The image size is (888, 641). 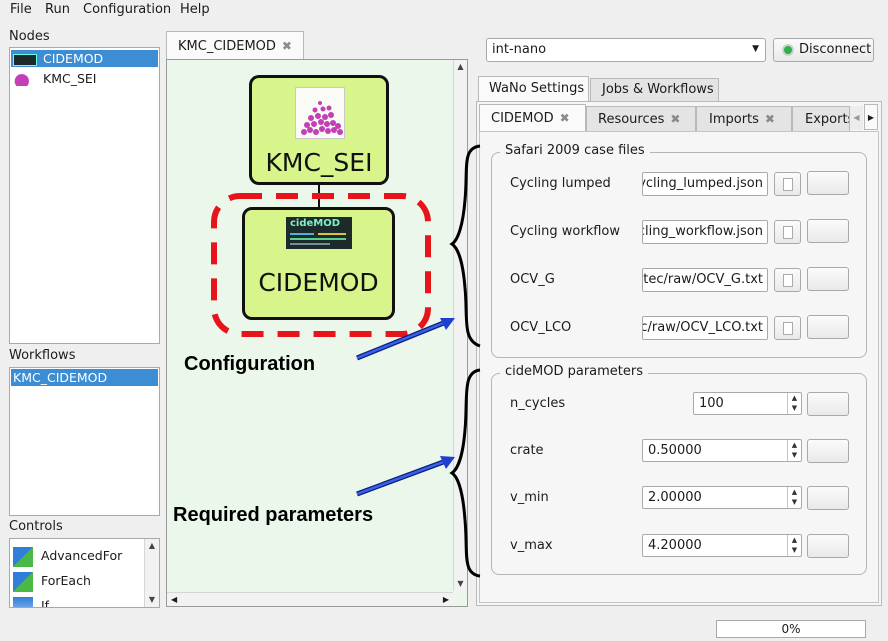 I want to click on v-max-spinbox: 4.20000 ▲ ▼, so click(x=722, y=545).